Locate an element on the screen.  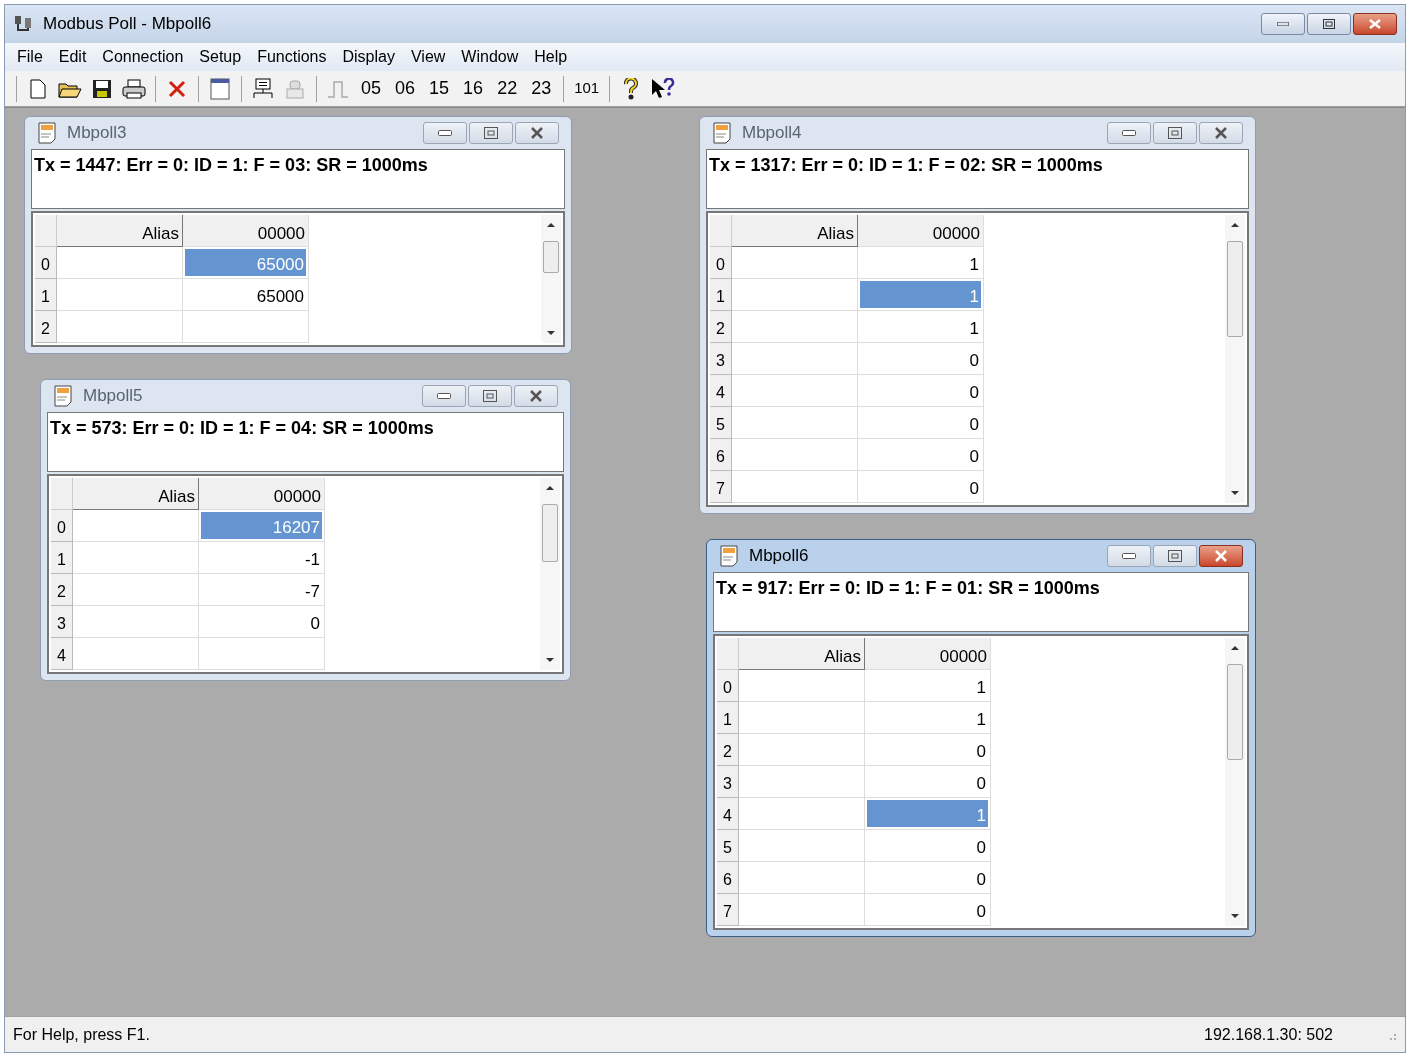
menu-item: Help is located at coordinates (551, 57).